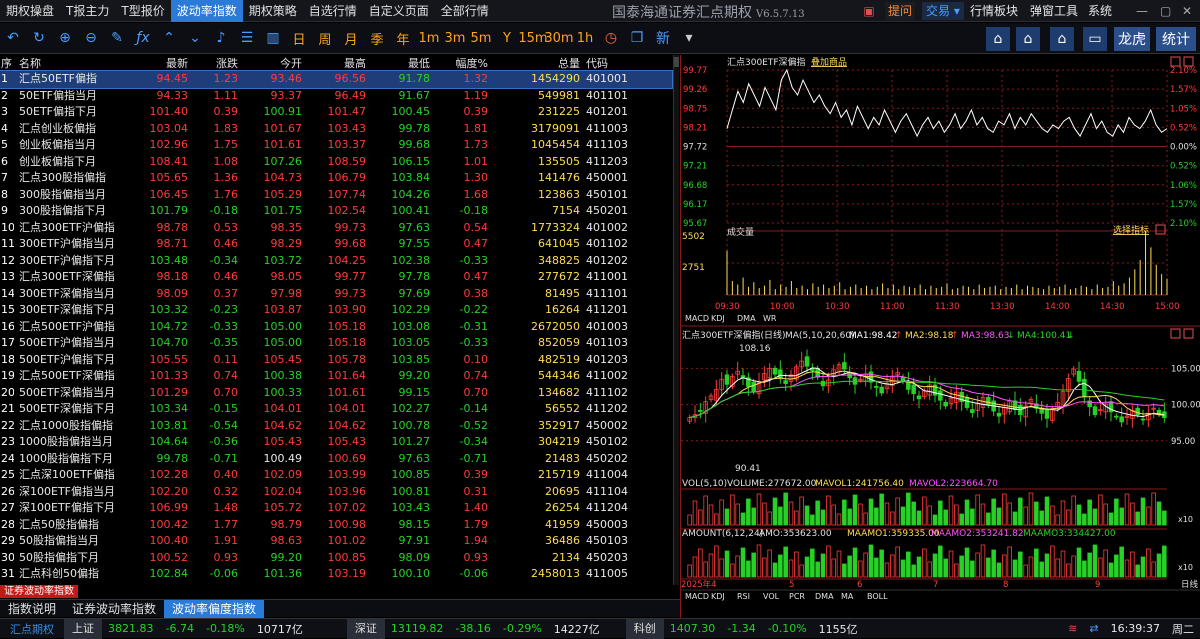  What do you see at coordinates (214, 608) in the screenshot?
I see `tab-bodonglu-piandu-zhishu: 波动率偏度指数` at bounding box center [214, 608].